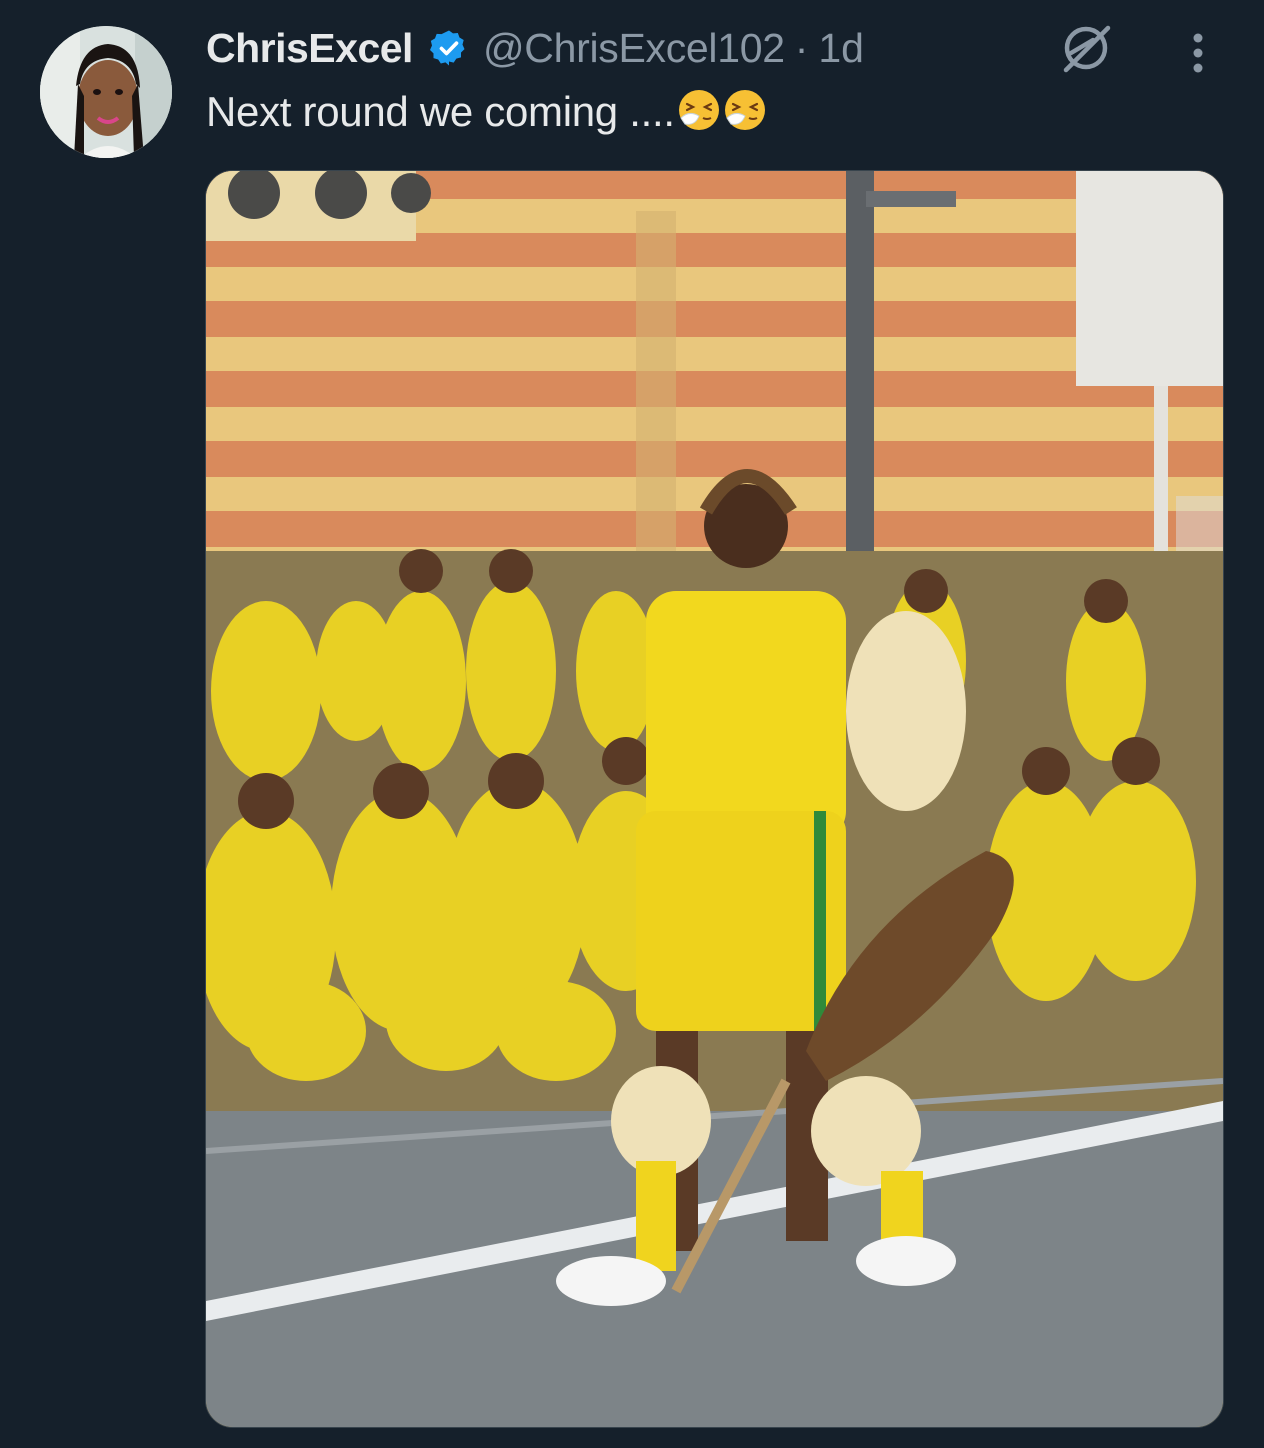 Image resolution: width=1264 pixels, height=1448 pixels. I want to click on avatar, so click(106, 92).